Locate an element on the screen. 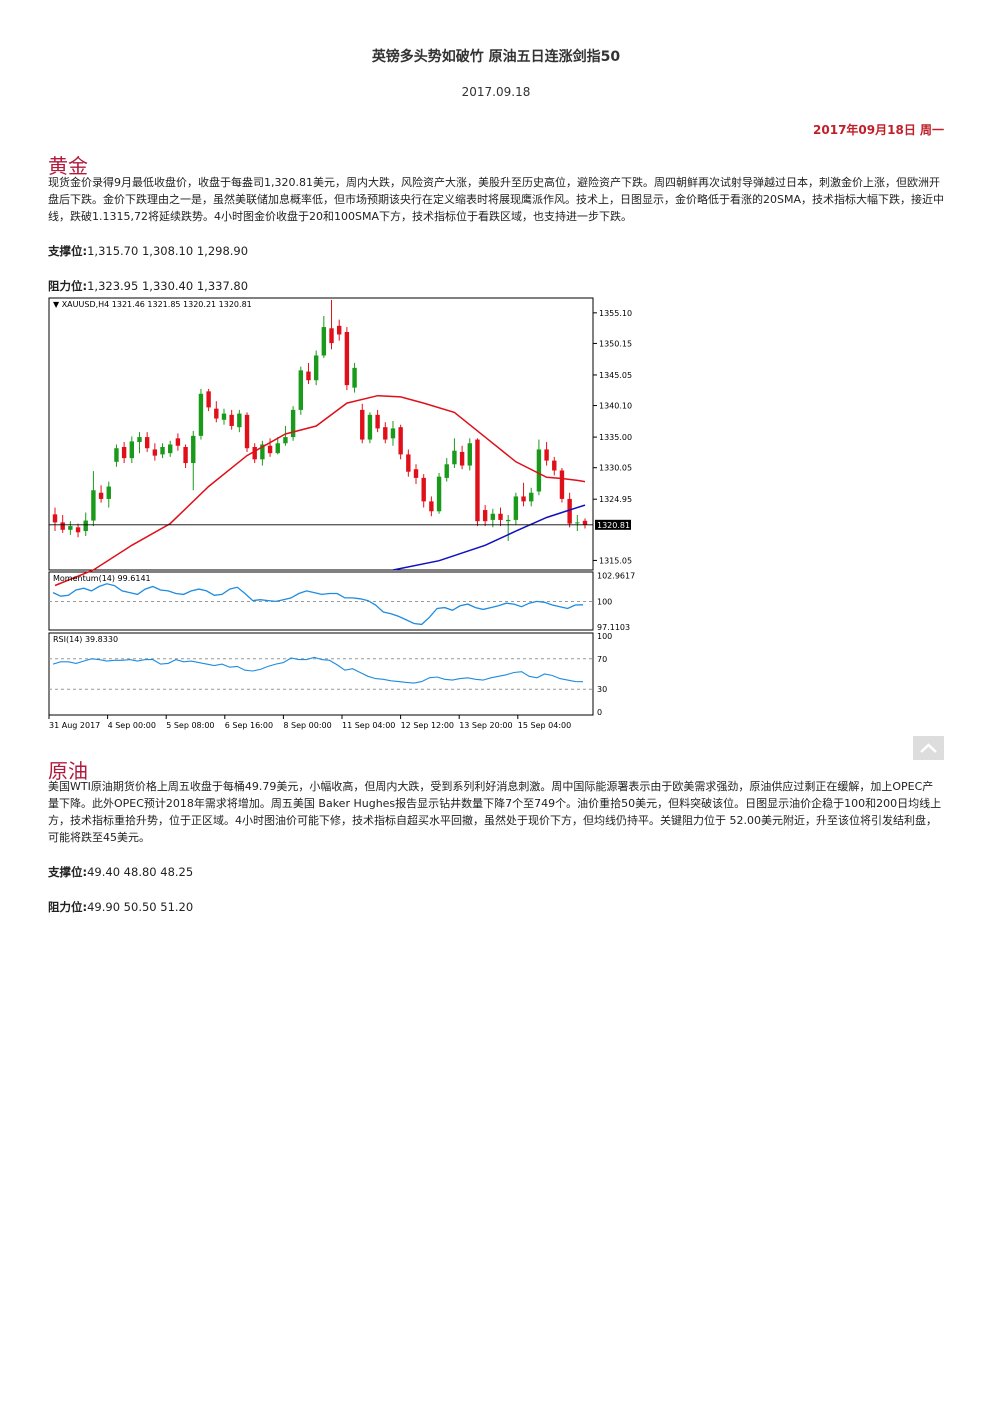 This screenshot has height=1403, width=992. momentum-tick-label: 102.9617 is located at coordinates (616, 575).